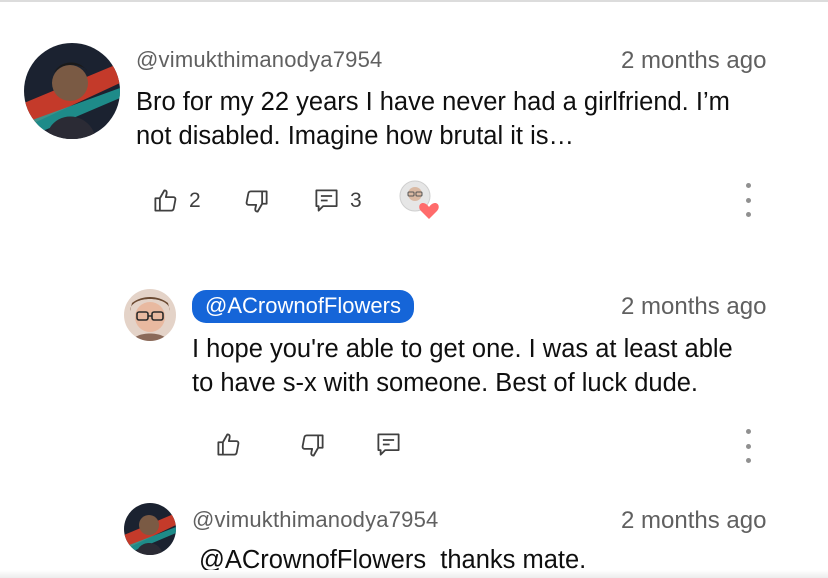 The width and height of the screenshot is (828, 578). I want to click on reply-button, so click(388, 444).